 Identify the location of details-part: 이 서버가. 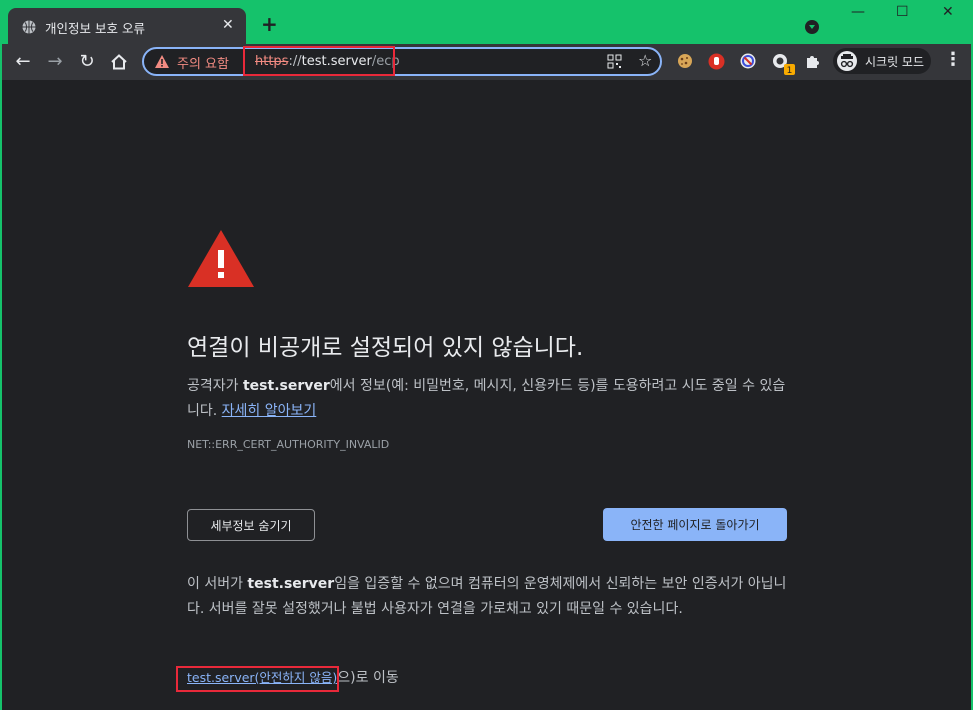
(217, 584).